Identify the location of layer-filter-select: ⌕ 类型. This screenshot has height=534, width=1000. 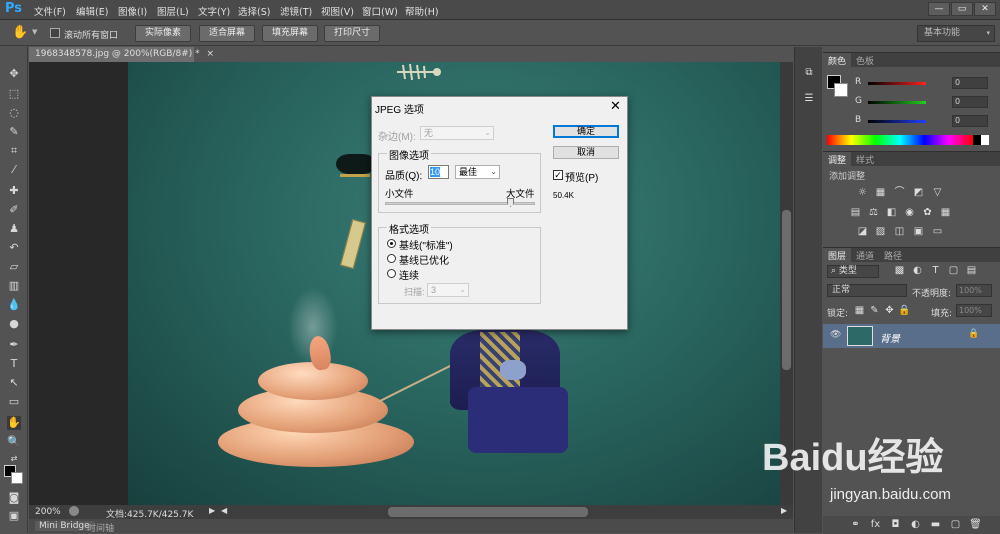
(853, 271).